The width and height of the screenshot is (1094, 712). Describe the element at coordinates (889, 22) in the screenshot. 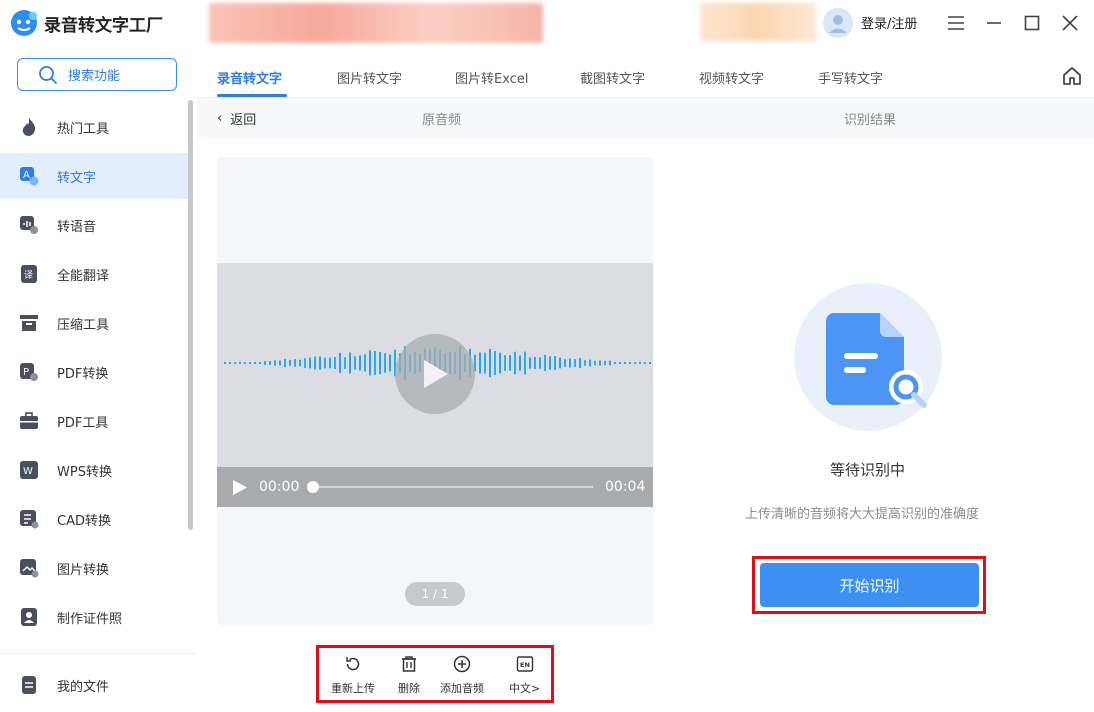

I see `login-register-link: 登录/注册` at that location.